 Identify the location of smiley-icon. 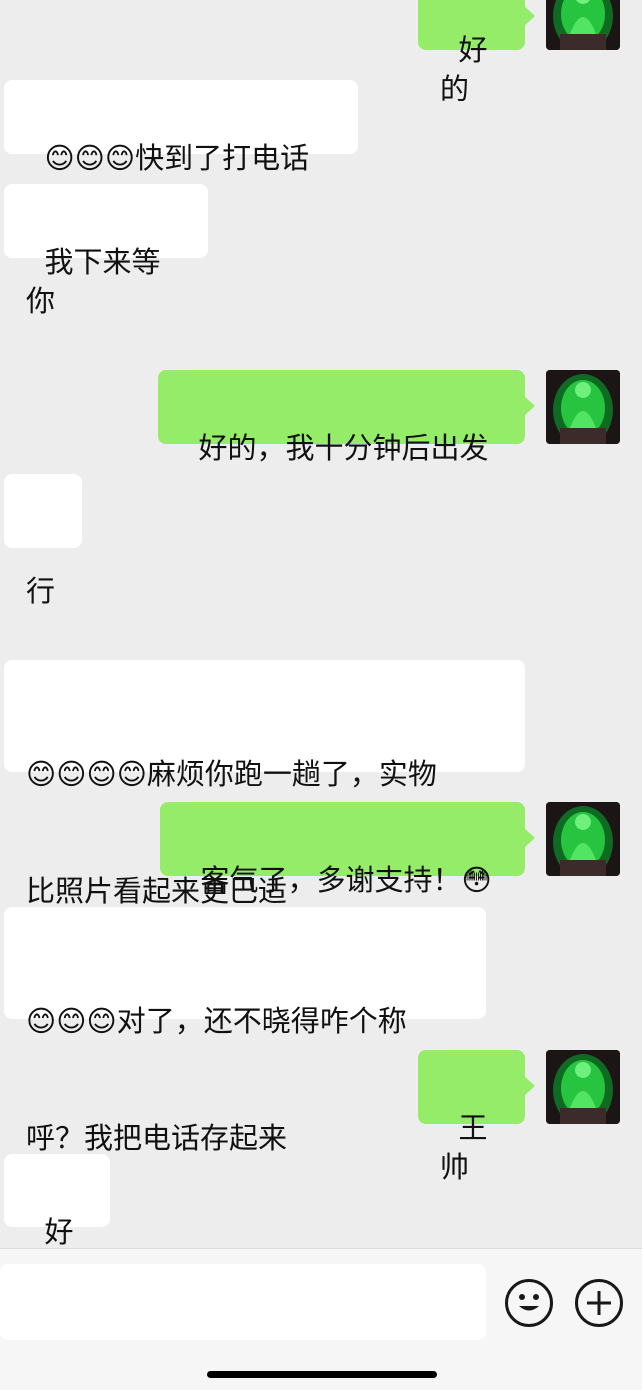
(529, 1303).